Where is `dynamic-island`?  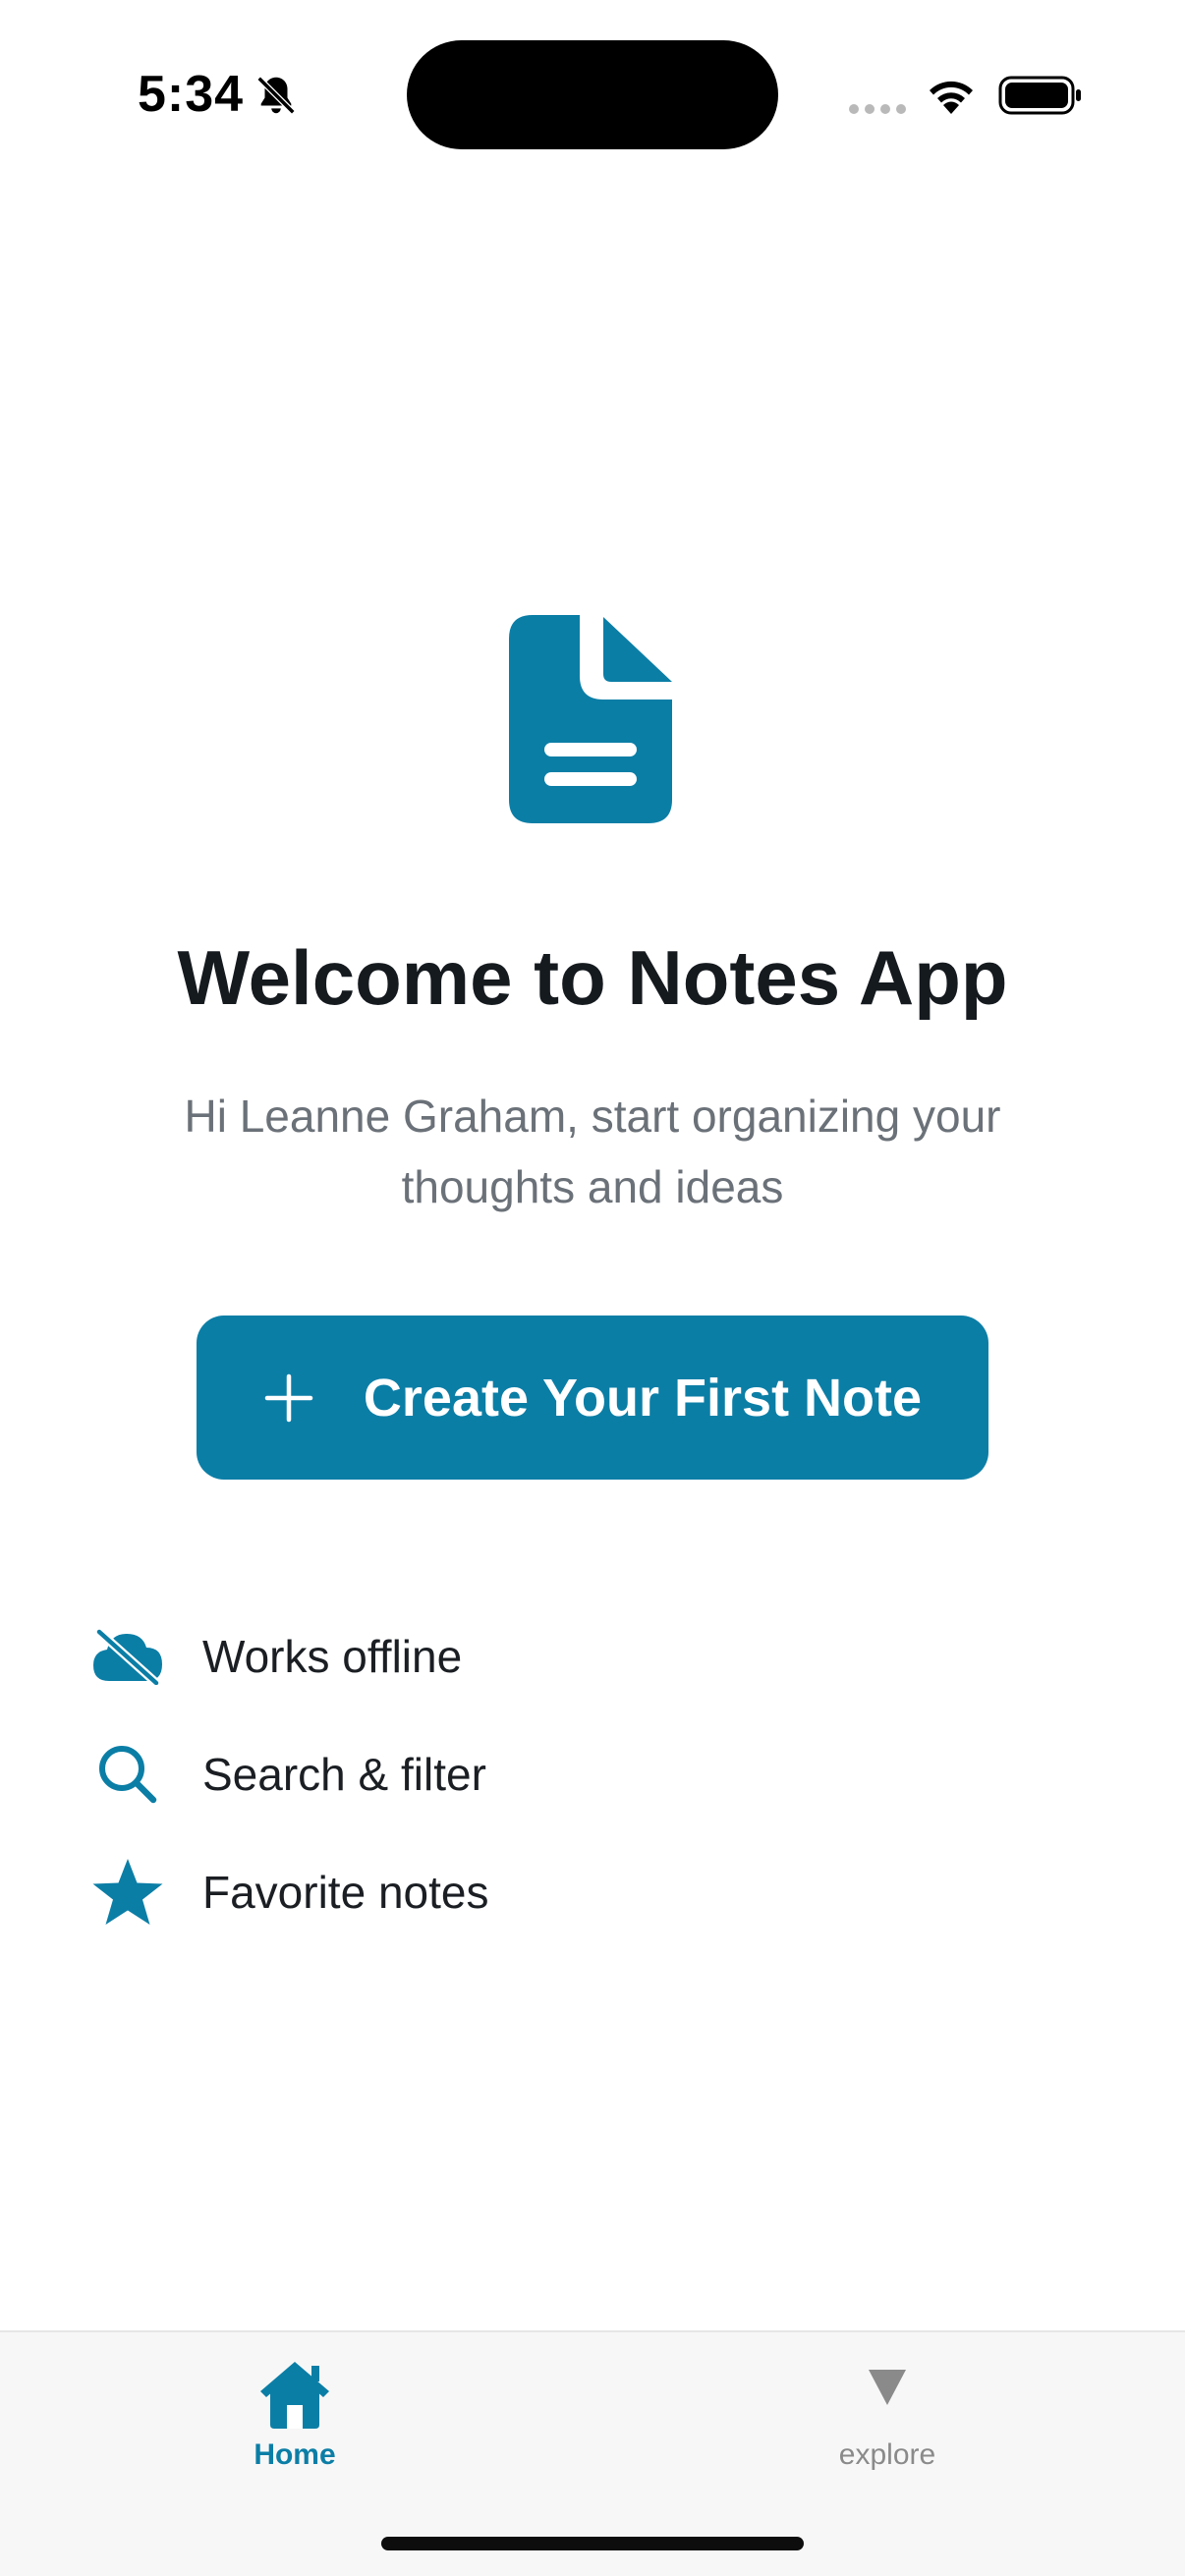 dynamic-island is located at coordinates (592, 94).